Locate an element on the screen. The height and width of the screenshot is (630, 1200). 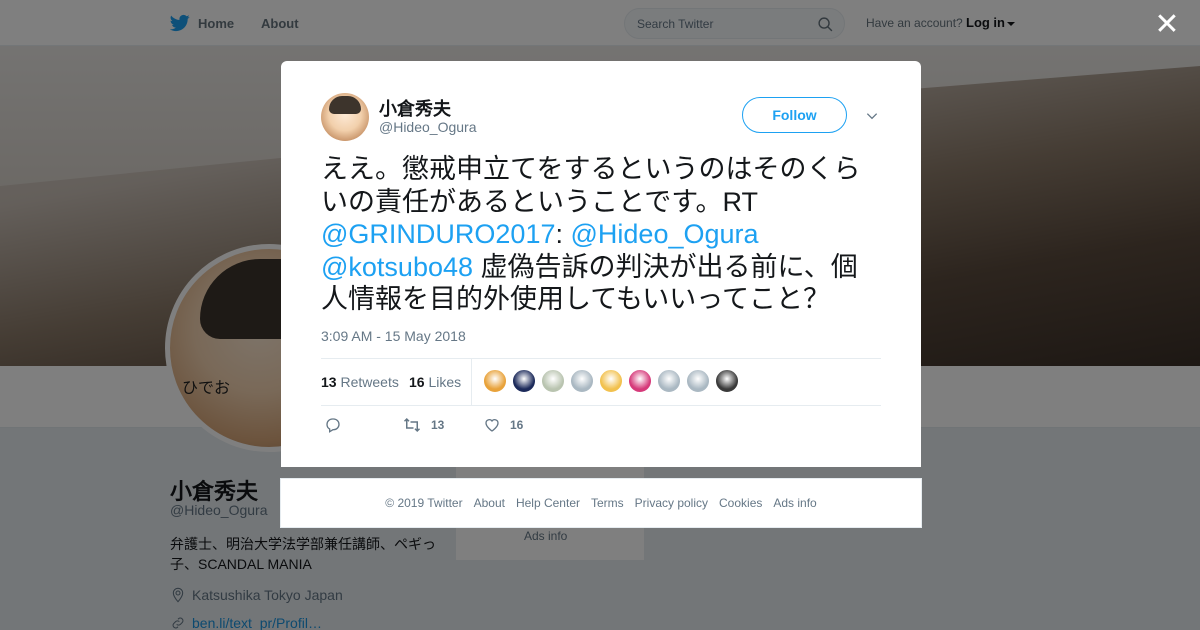
close-icon: ✕ is located at coordinates (1167, 25).